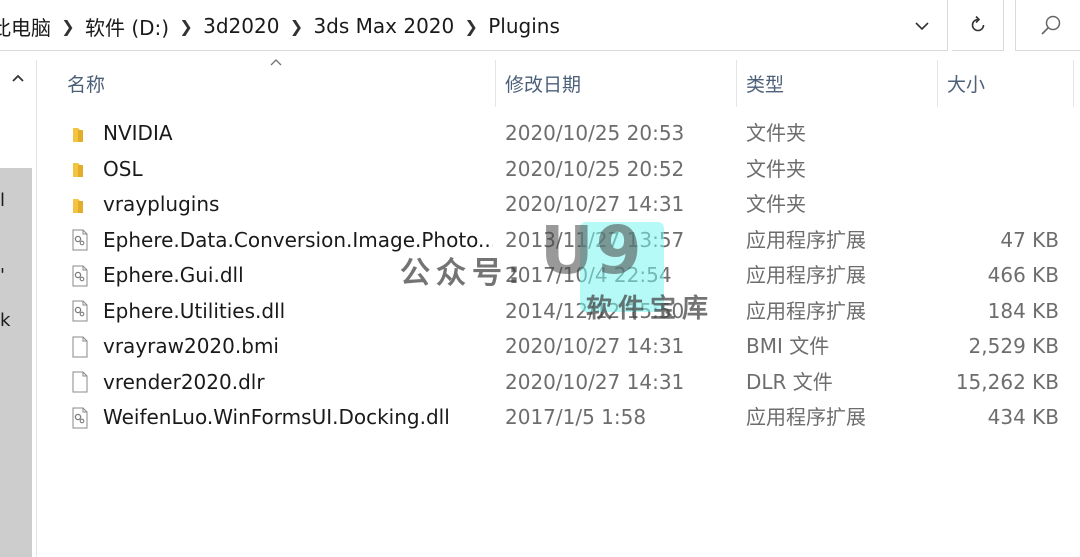 This screenshot has height=557, width=1080. Describe the element at coordinates (841, 83) in the screenshot. I see `column-header-type: 类型` at that location.